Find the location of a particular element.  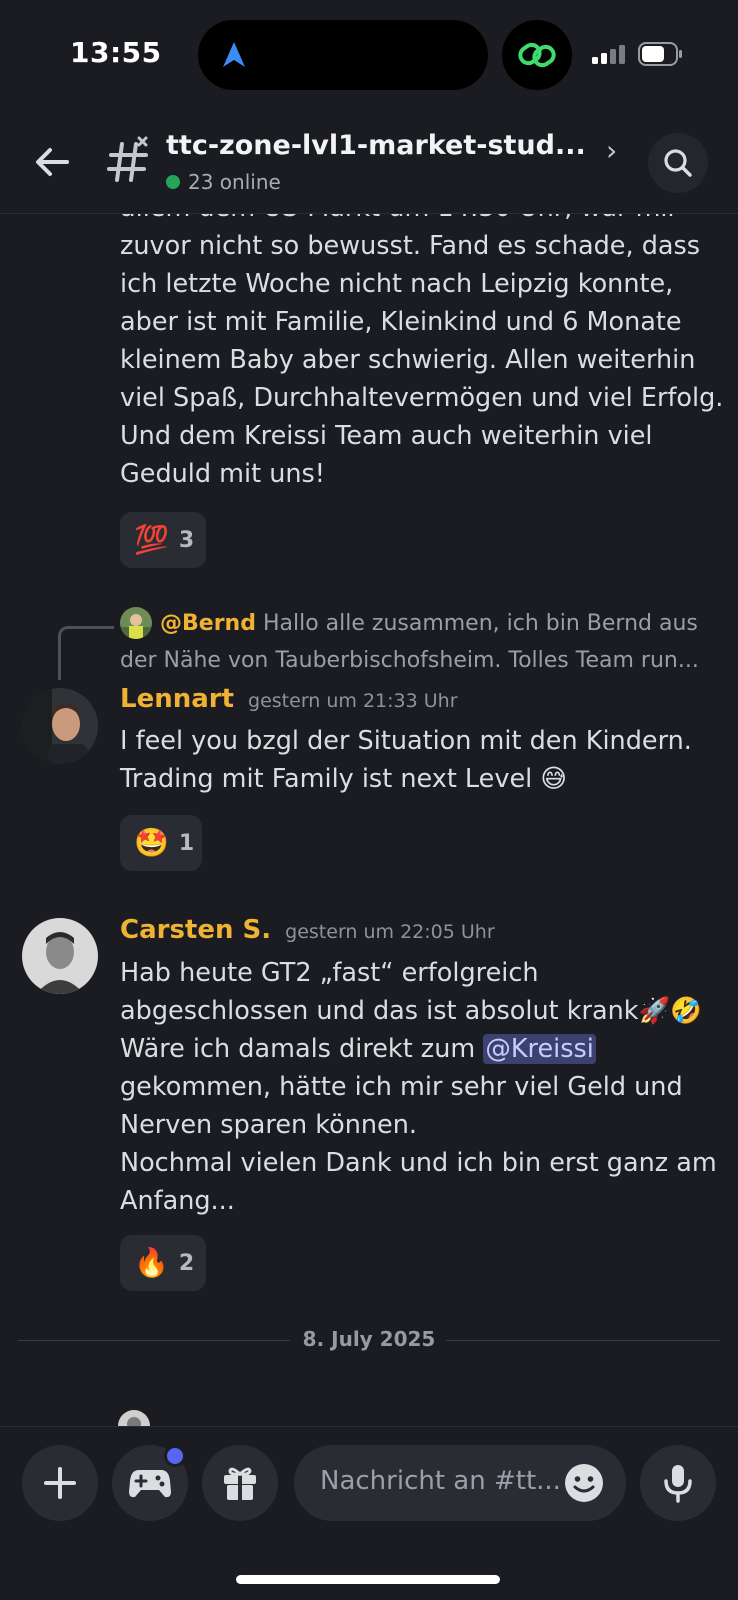

back-button is located at coordinates (52, 162).